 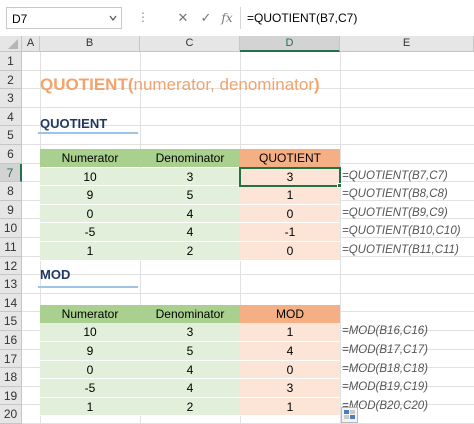 What do you see at coordinates (11, 117) in the screenshot?
I see `row-header-4: 4` at bounding box center [11, 117].